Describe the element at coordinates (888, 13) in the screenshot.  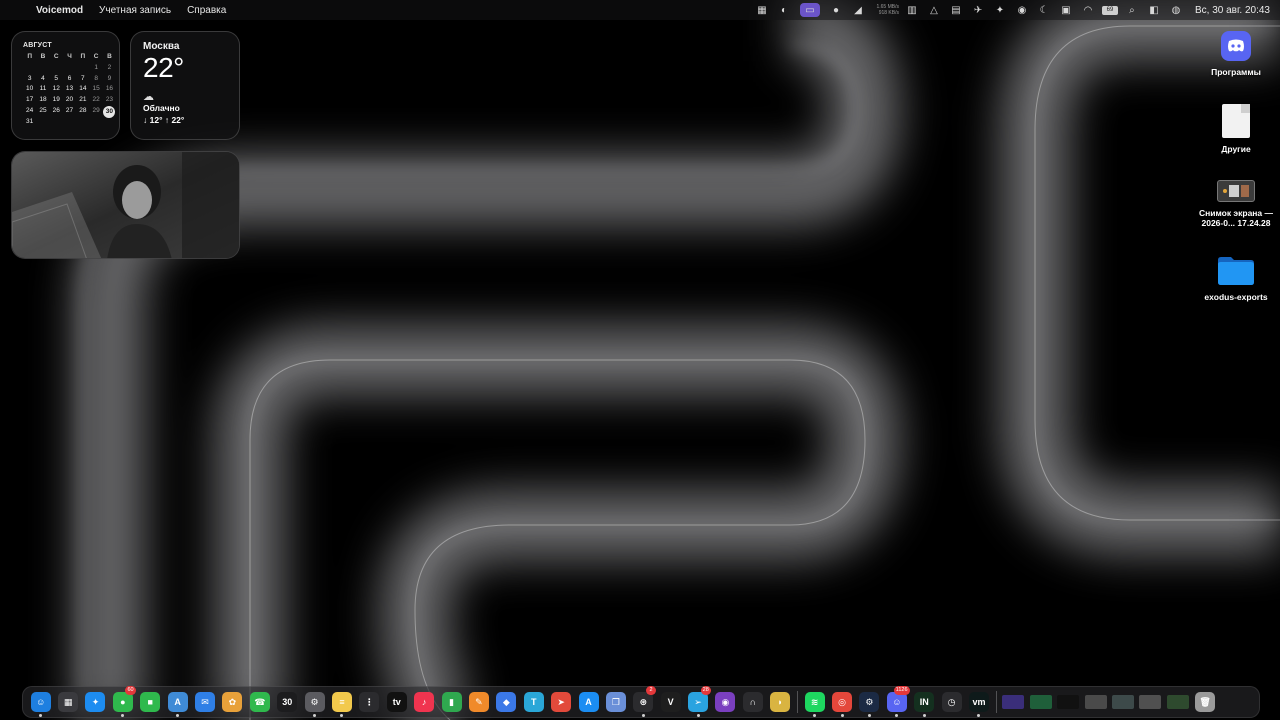
I see `network-download: 918 KB/s` at that location.